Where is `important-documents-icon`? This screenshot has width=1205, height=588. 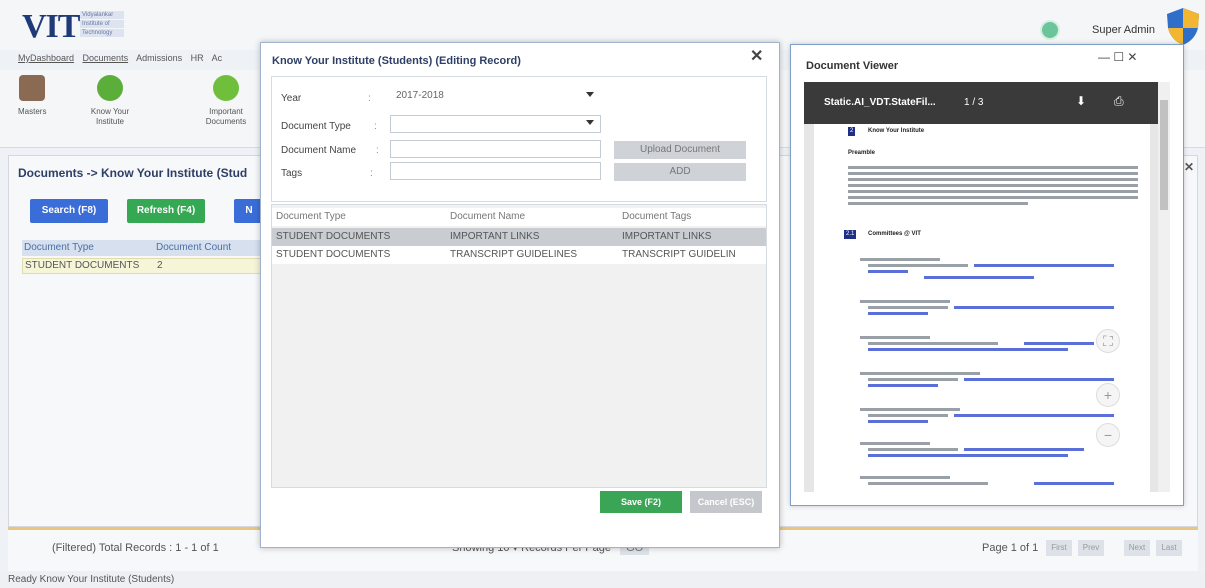
important-documents-icon is located at coordinates (226, 88).